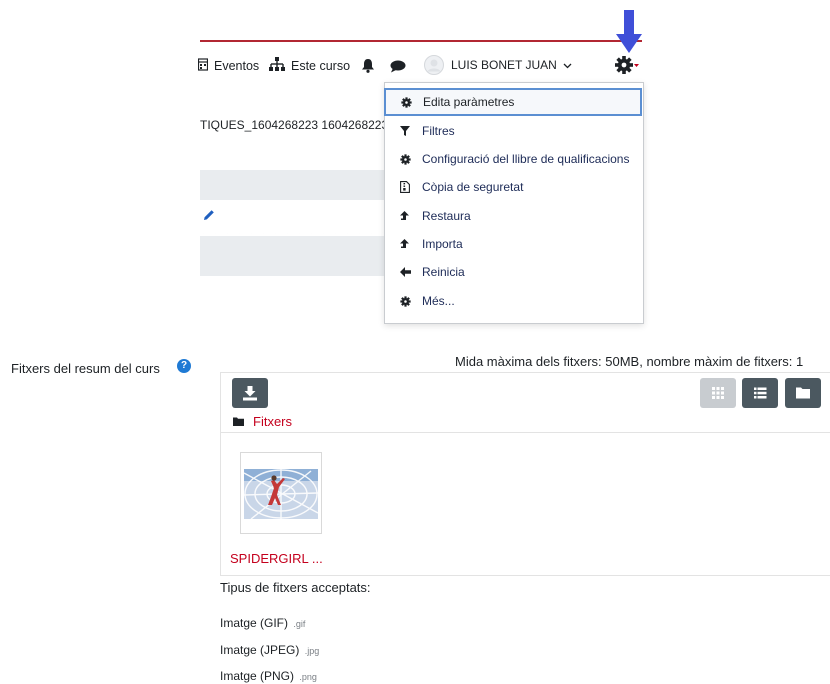 The height and width of the screenshot is (684, 830). I want to click on course-id-text: TIQUES_1604268223 1604268223, so click(294, 125).